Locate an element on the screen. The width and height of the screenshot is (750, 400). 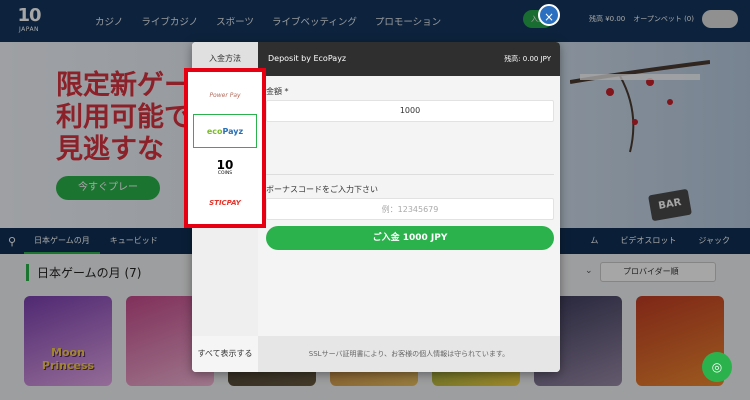
ecopayz-logo-b: Payz is located at coordinates (233, 131).